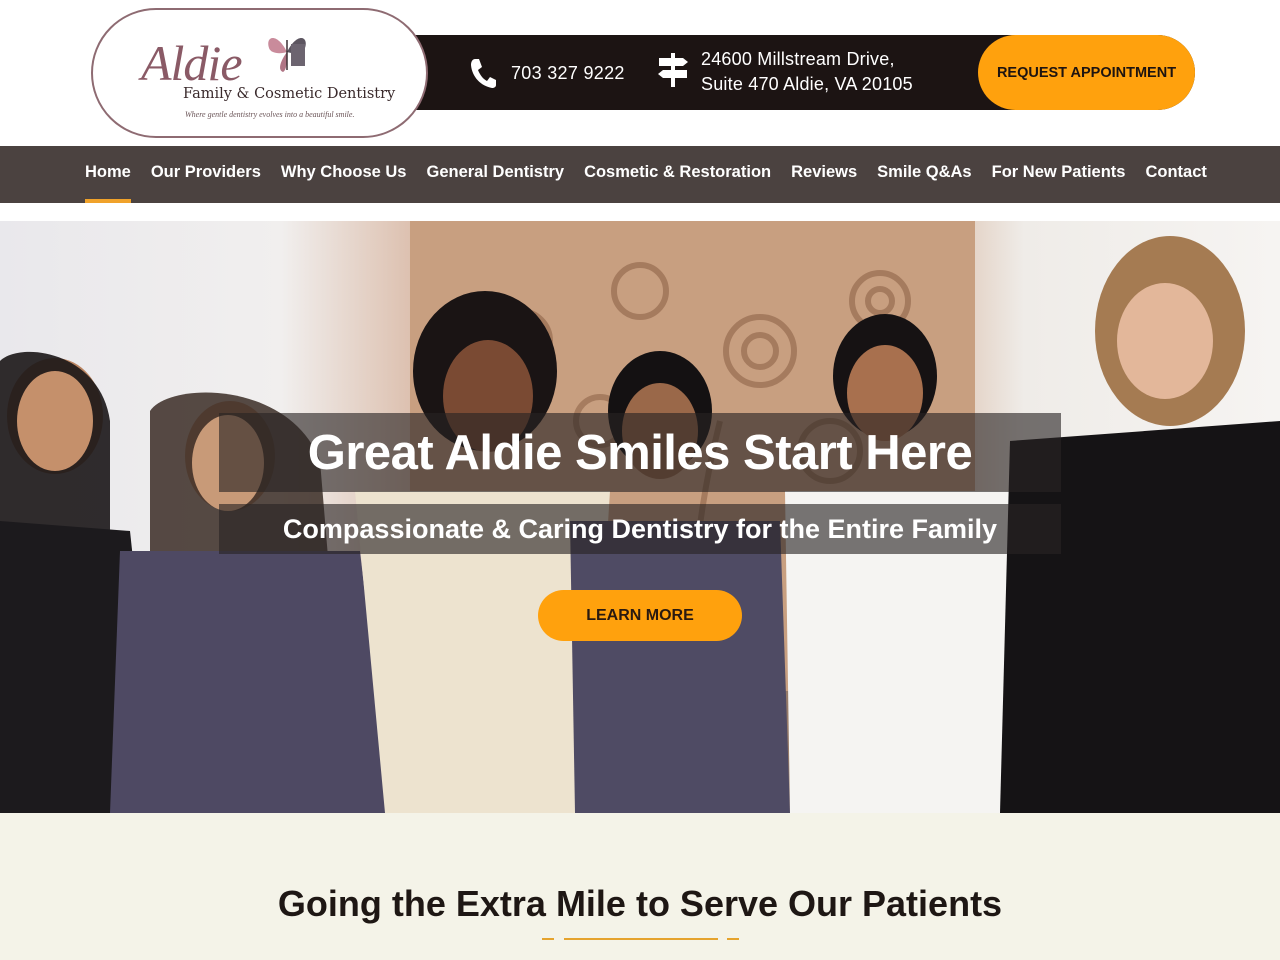 Image resolution: width=1280 pixels, height=960 pixels. I want to click on phone-icon, so click(483, 73).